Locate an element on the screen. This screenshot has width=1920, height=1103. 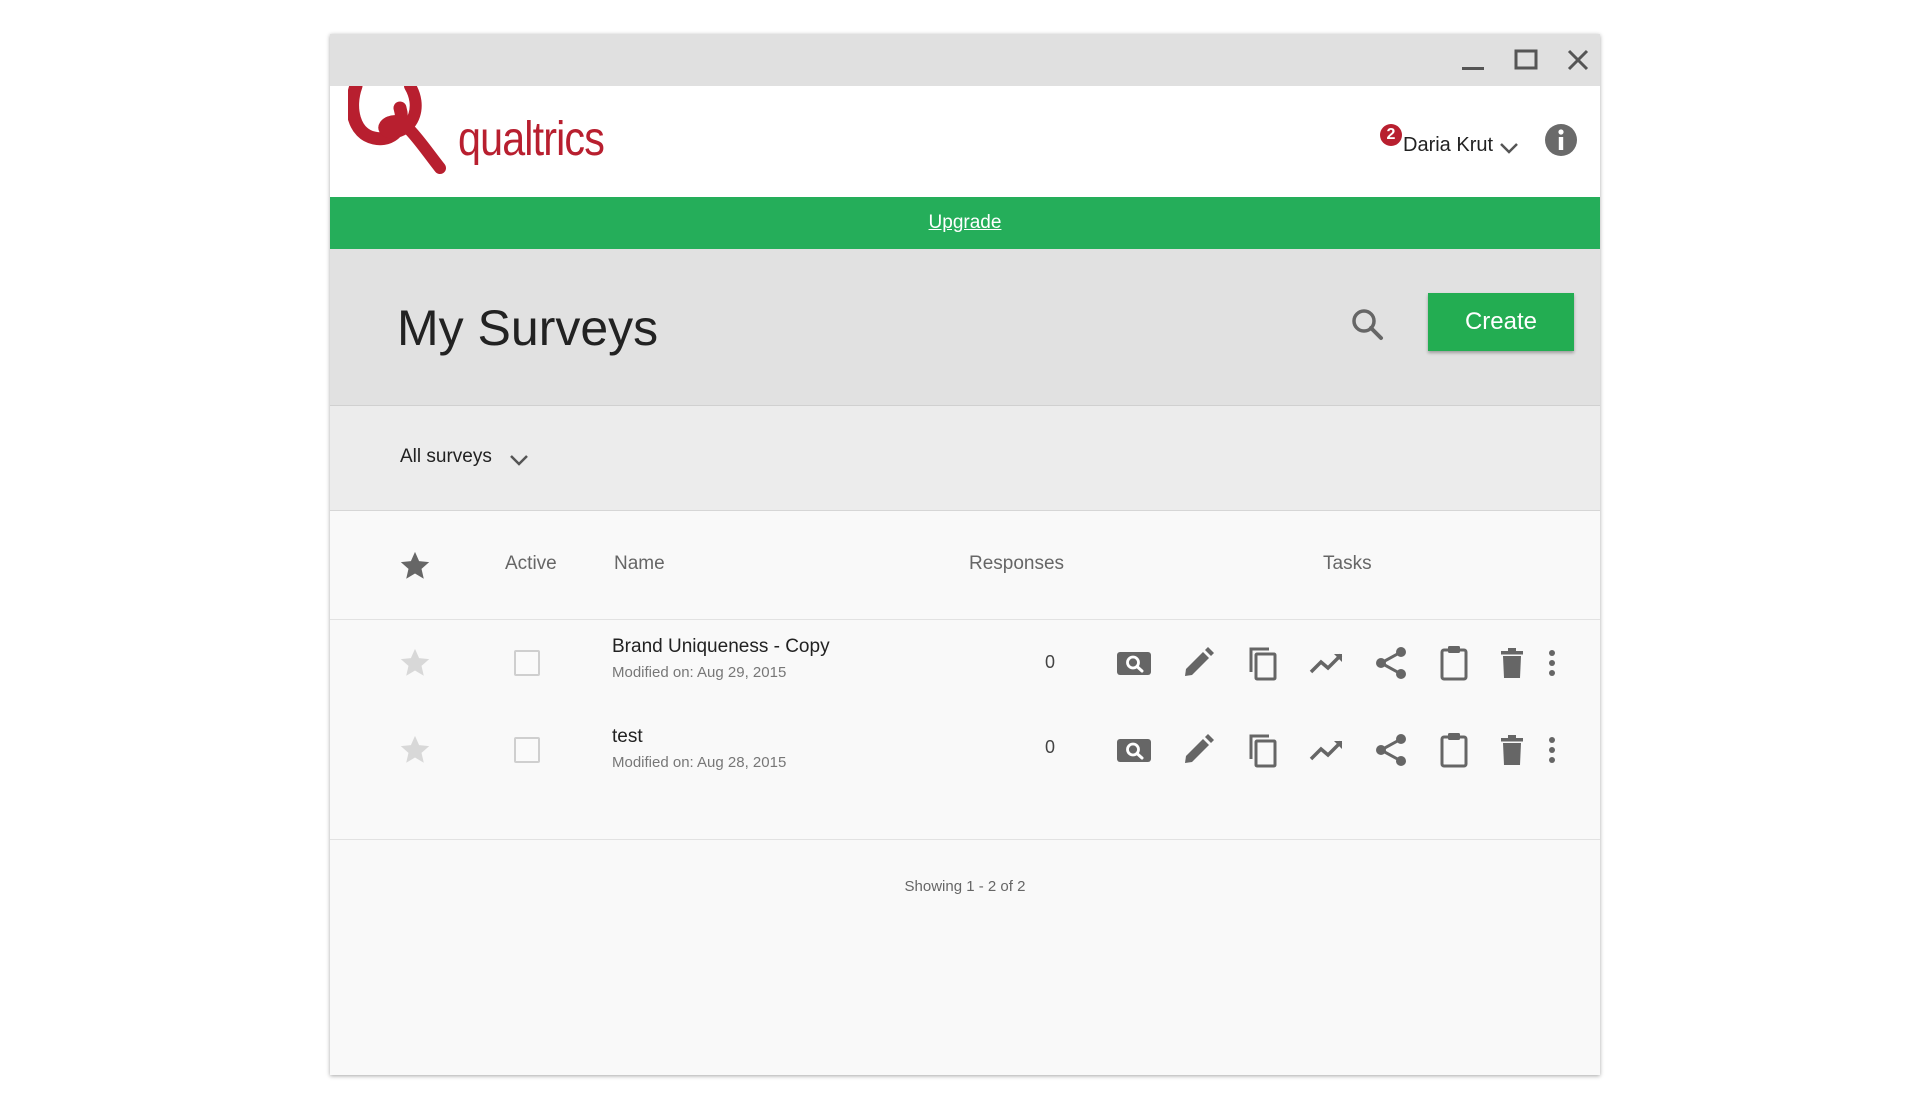
app-header: qualtrics 2 Daria Krut is located at coordinates (965, 138).